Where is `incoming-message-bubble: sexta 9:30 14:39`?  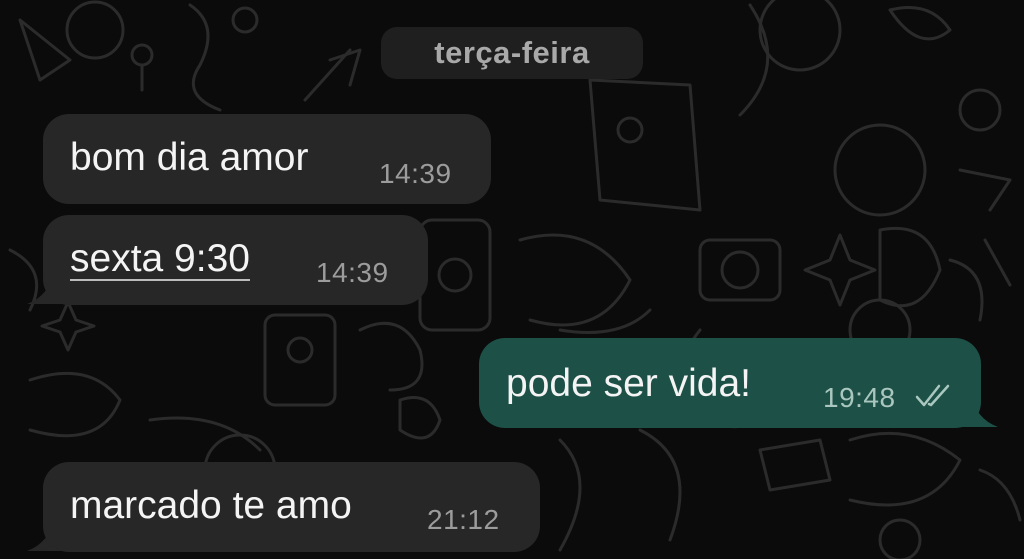 incoming-message-bubble: sexta 9:30 14:39 is located at coordinates (235, 260).